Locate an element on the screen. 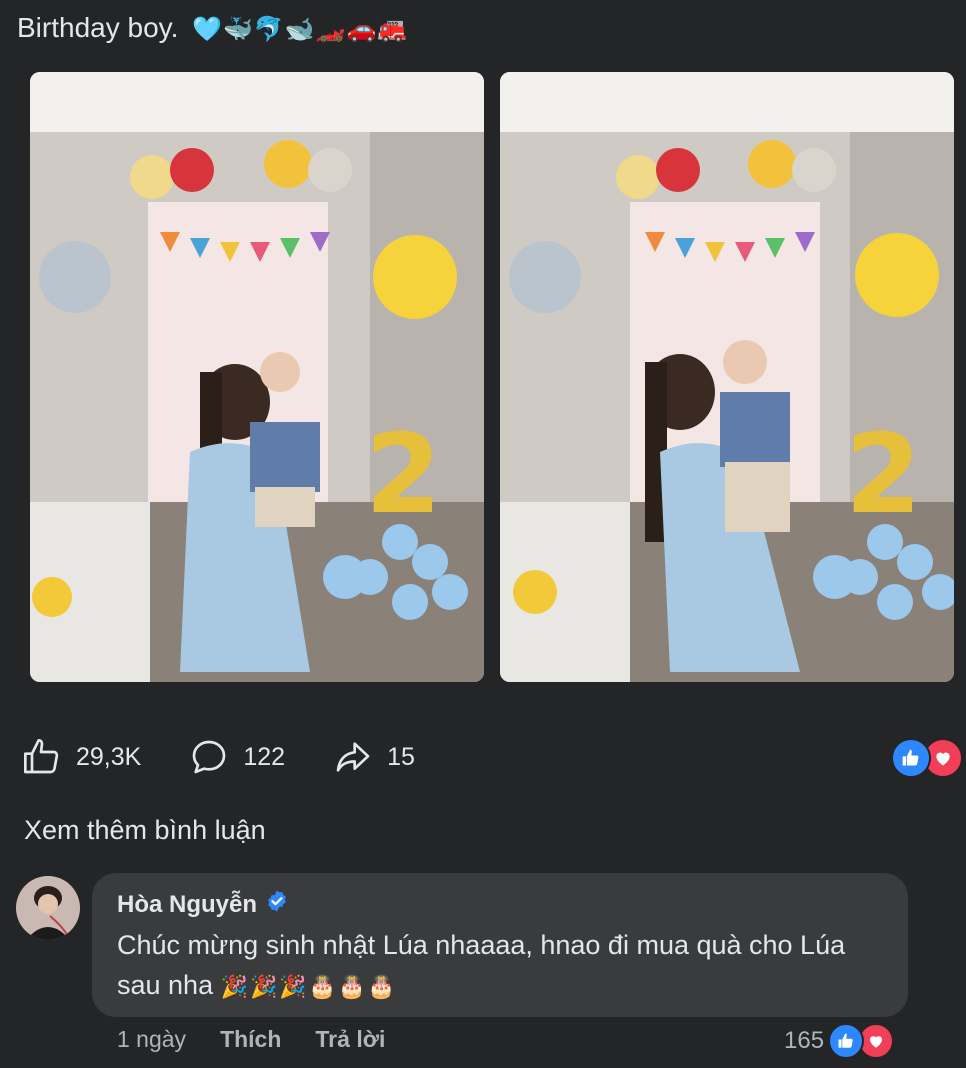 The height and width of the screenshot is (1068, 966). caption-text: Birthday boy. is located at coordinates (98, 27).